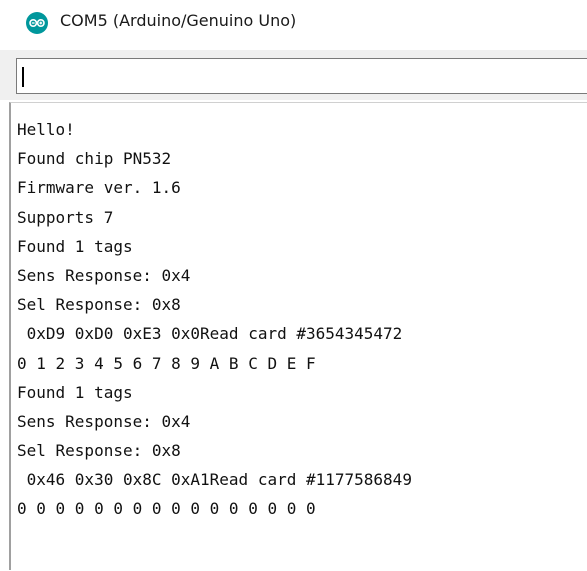 Image resolution: width=587 pixels, height=571 pixels. Describe the element at coordinates (301, 76) in the screenshot. I see `serial-send-input` at that location.